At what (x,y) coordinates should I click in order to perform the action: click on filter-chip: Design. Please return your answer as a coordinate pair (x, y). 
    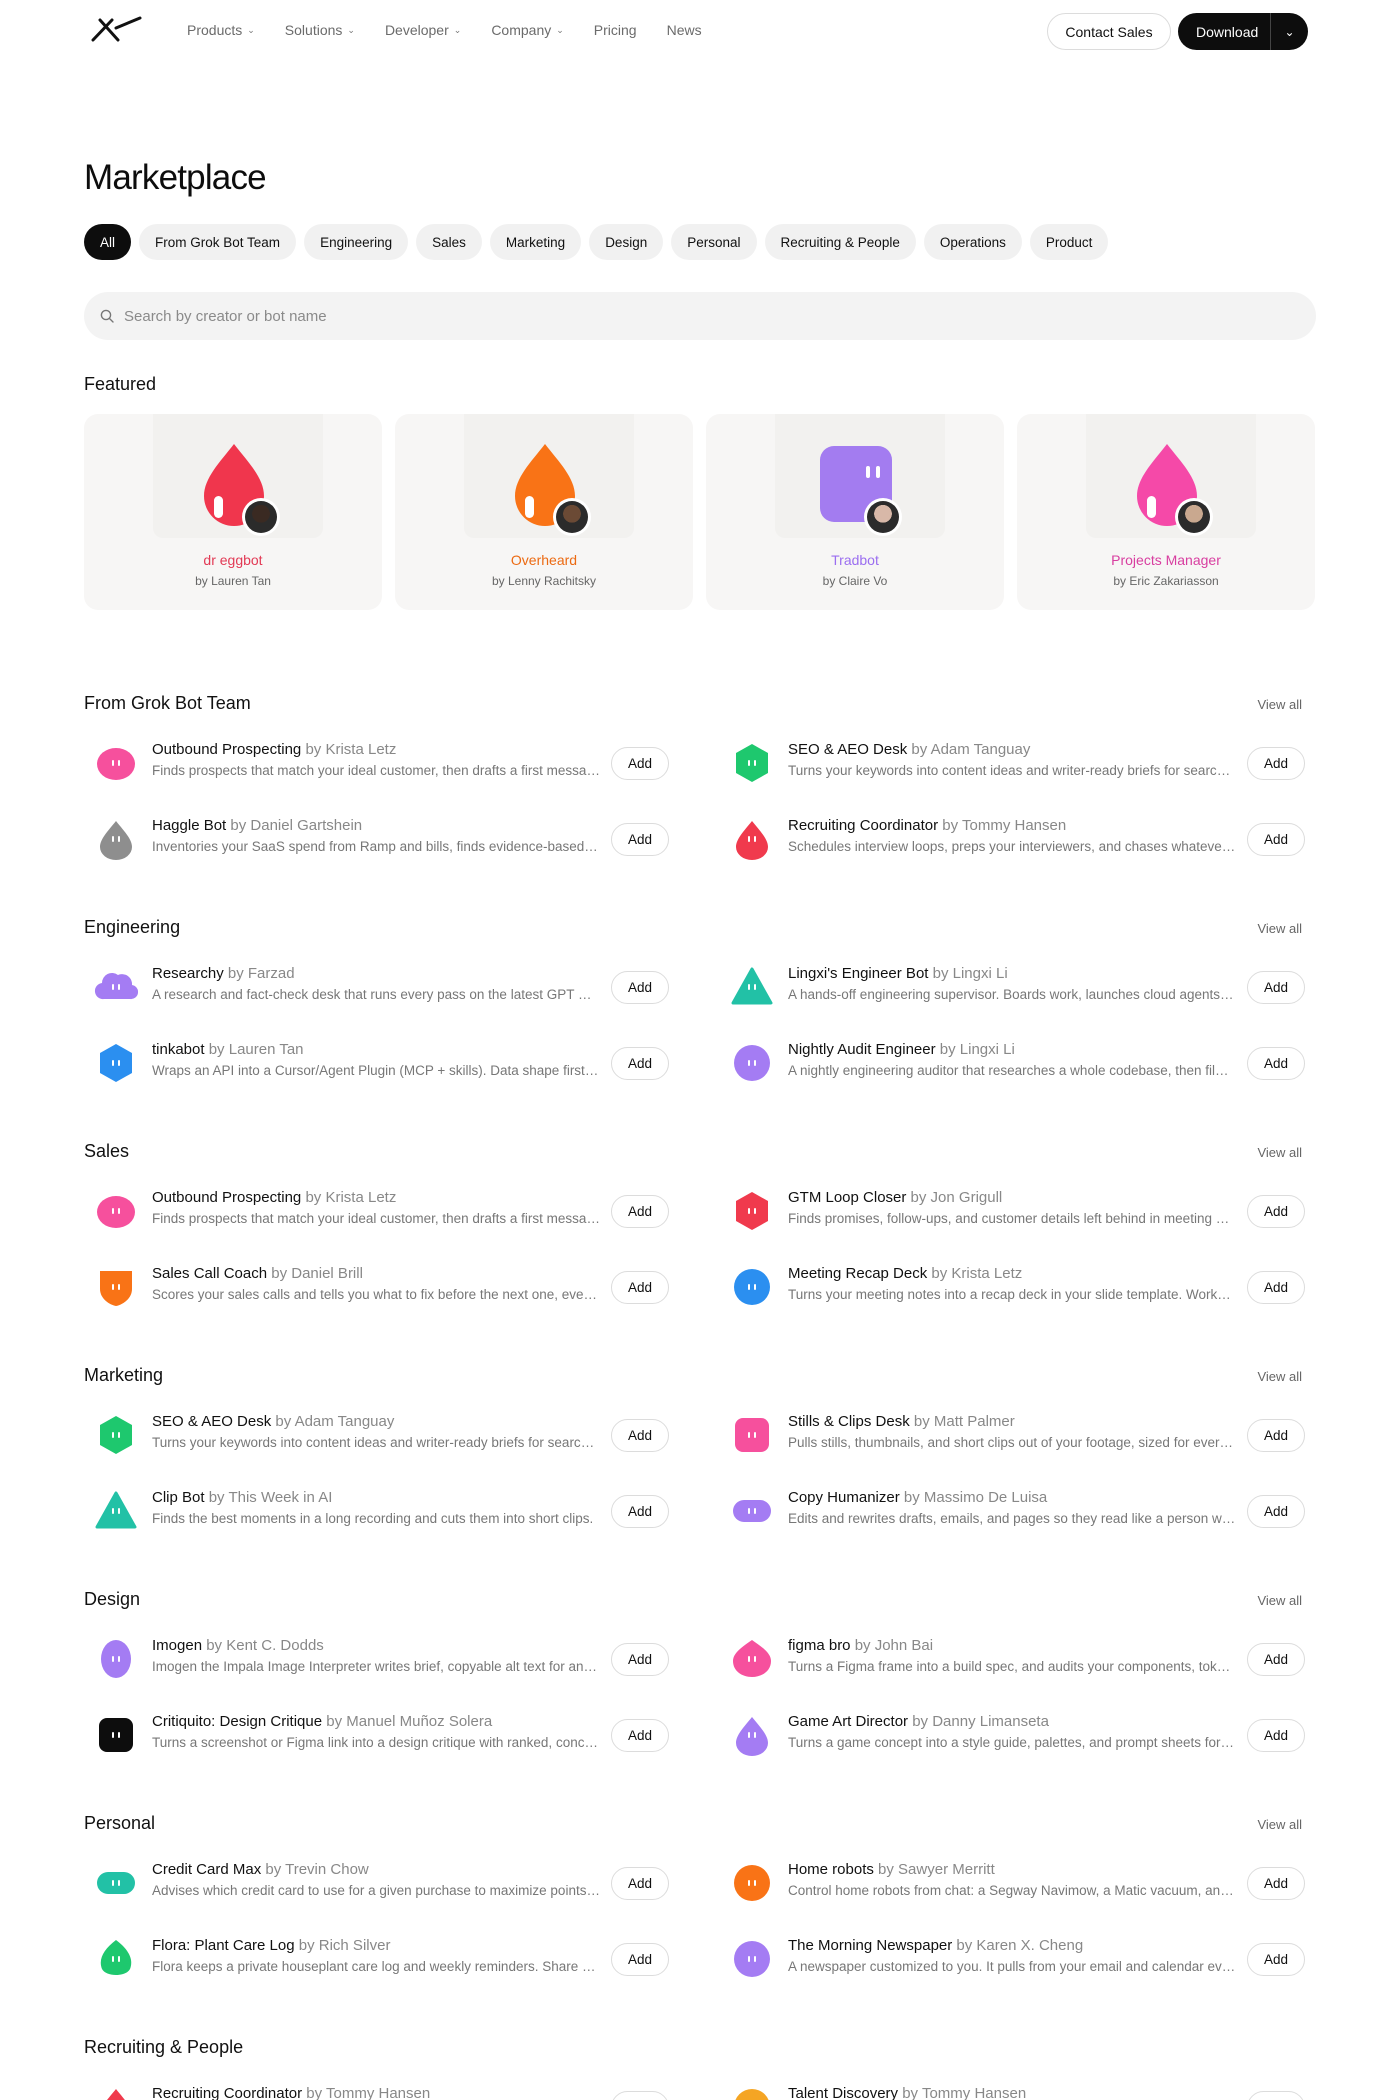
    Looking at the image, I should click on (626, 242).